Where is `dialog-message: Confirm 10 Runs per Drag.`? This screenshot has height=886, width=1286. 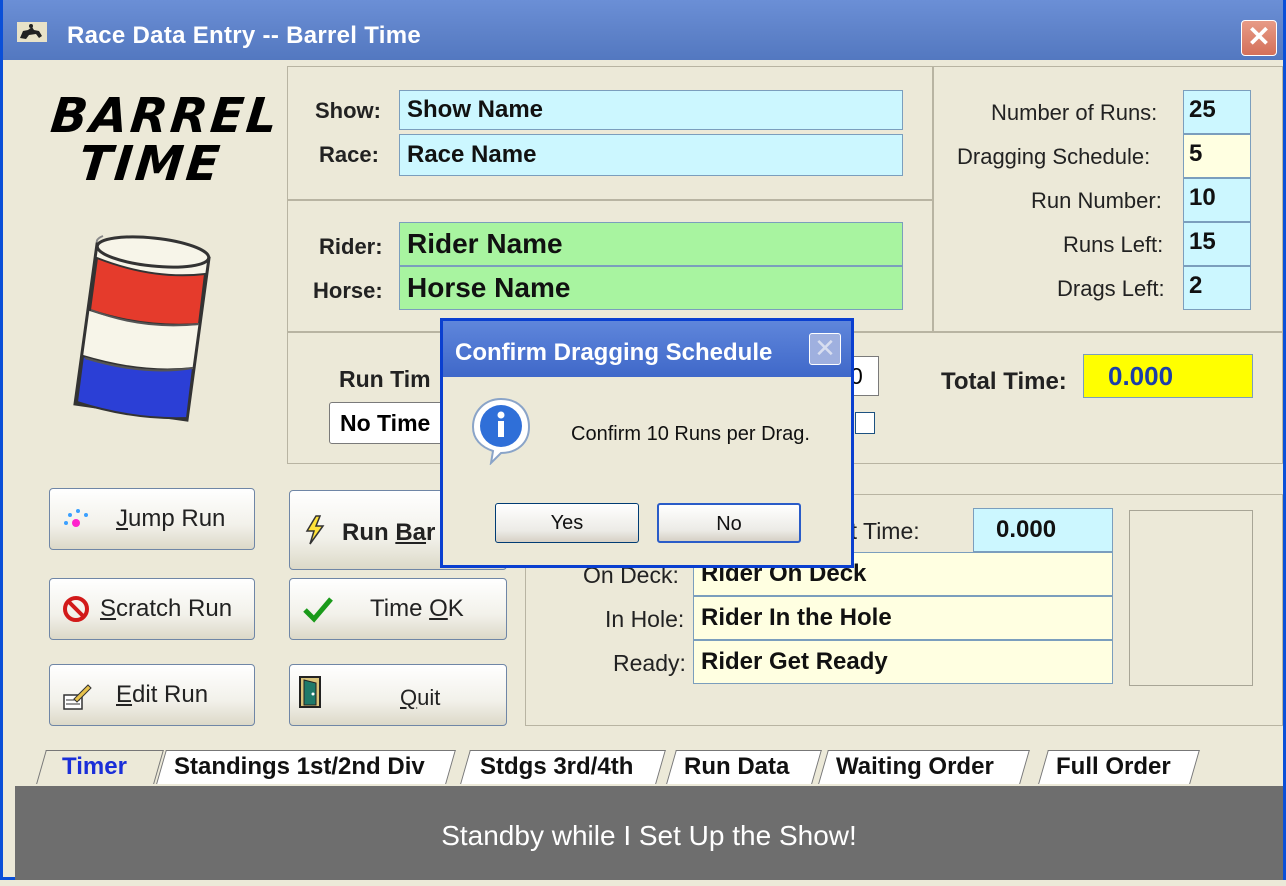 dialog-message: Confirm 10 Runs per Drag. is located at coordinates (690, 434).